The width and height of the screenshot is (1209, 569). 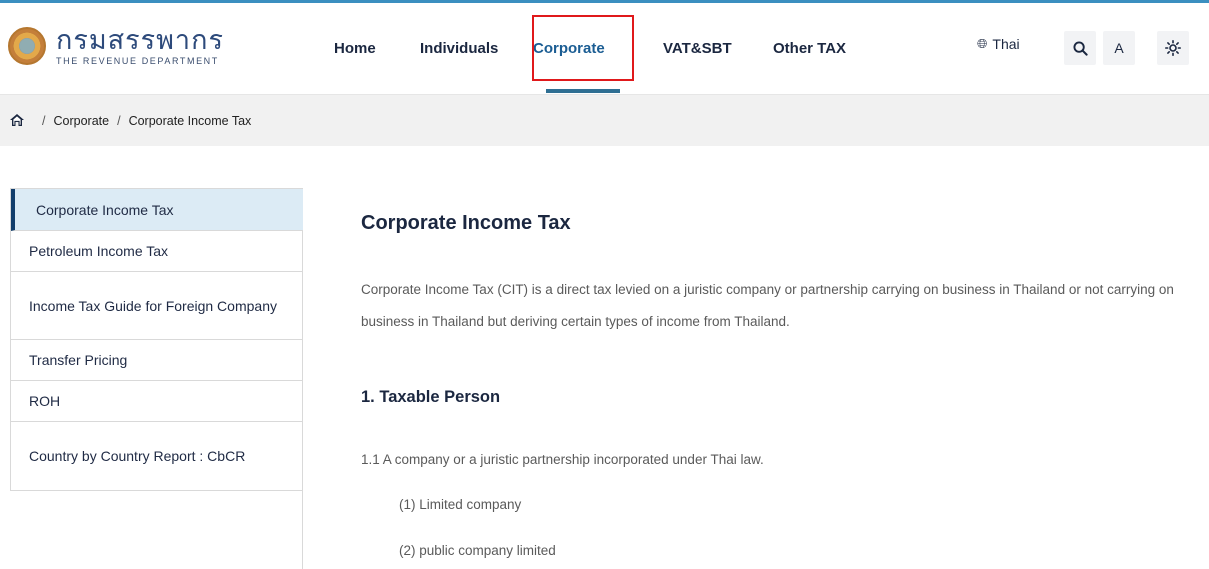 I want to click on nav-vat-sbt: VAT&SBT, so click(x=697, y=48).